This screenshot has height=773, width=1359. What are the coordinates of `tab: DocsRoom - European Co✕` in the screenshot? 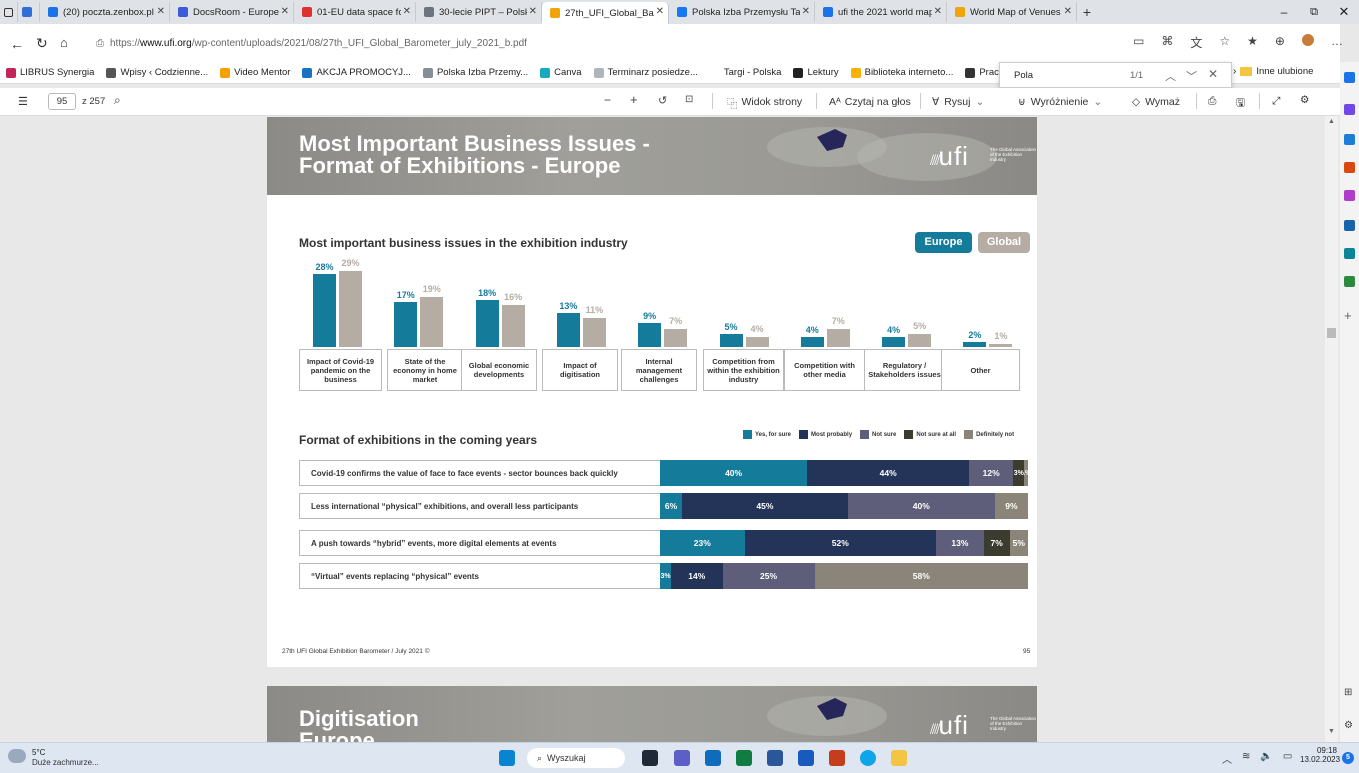 It's located at (232, 12).